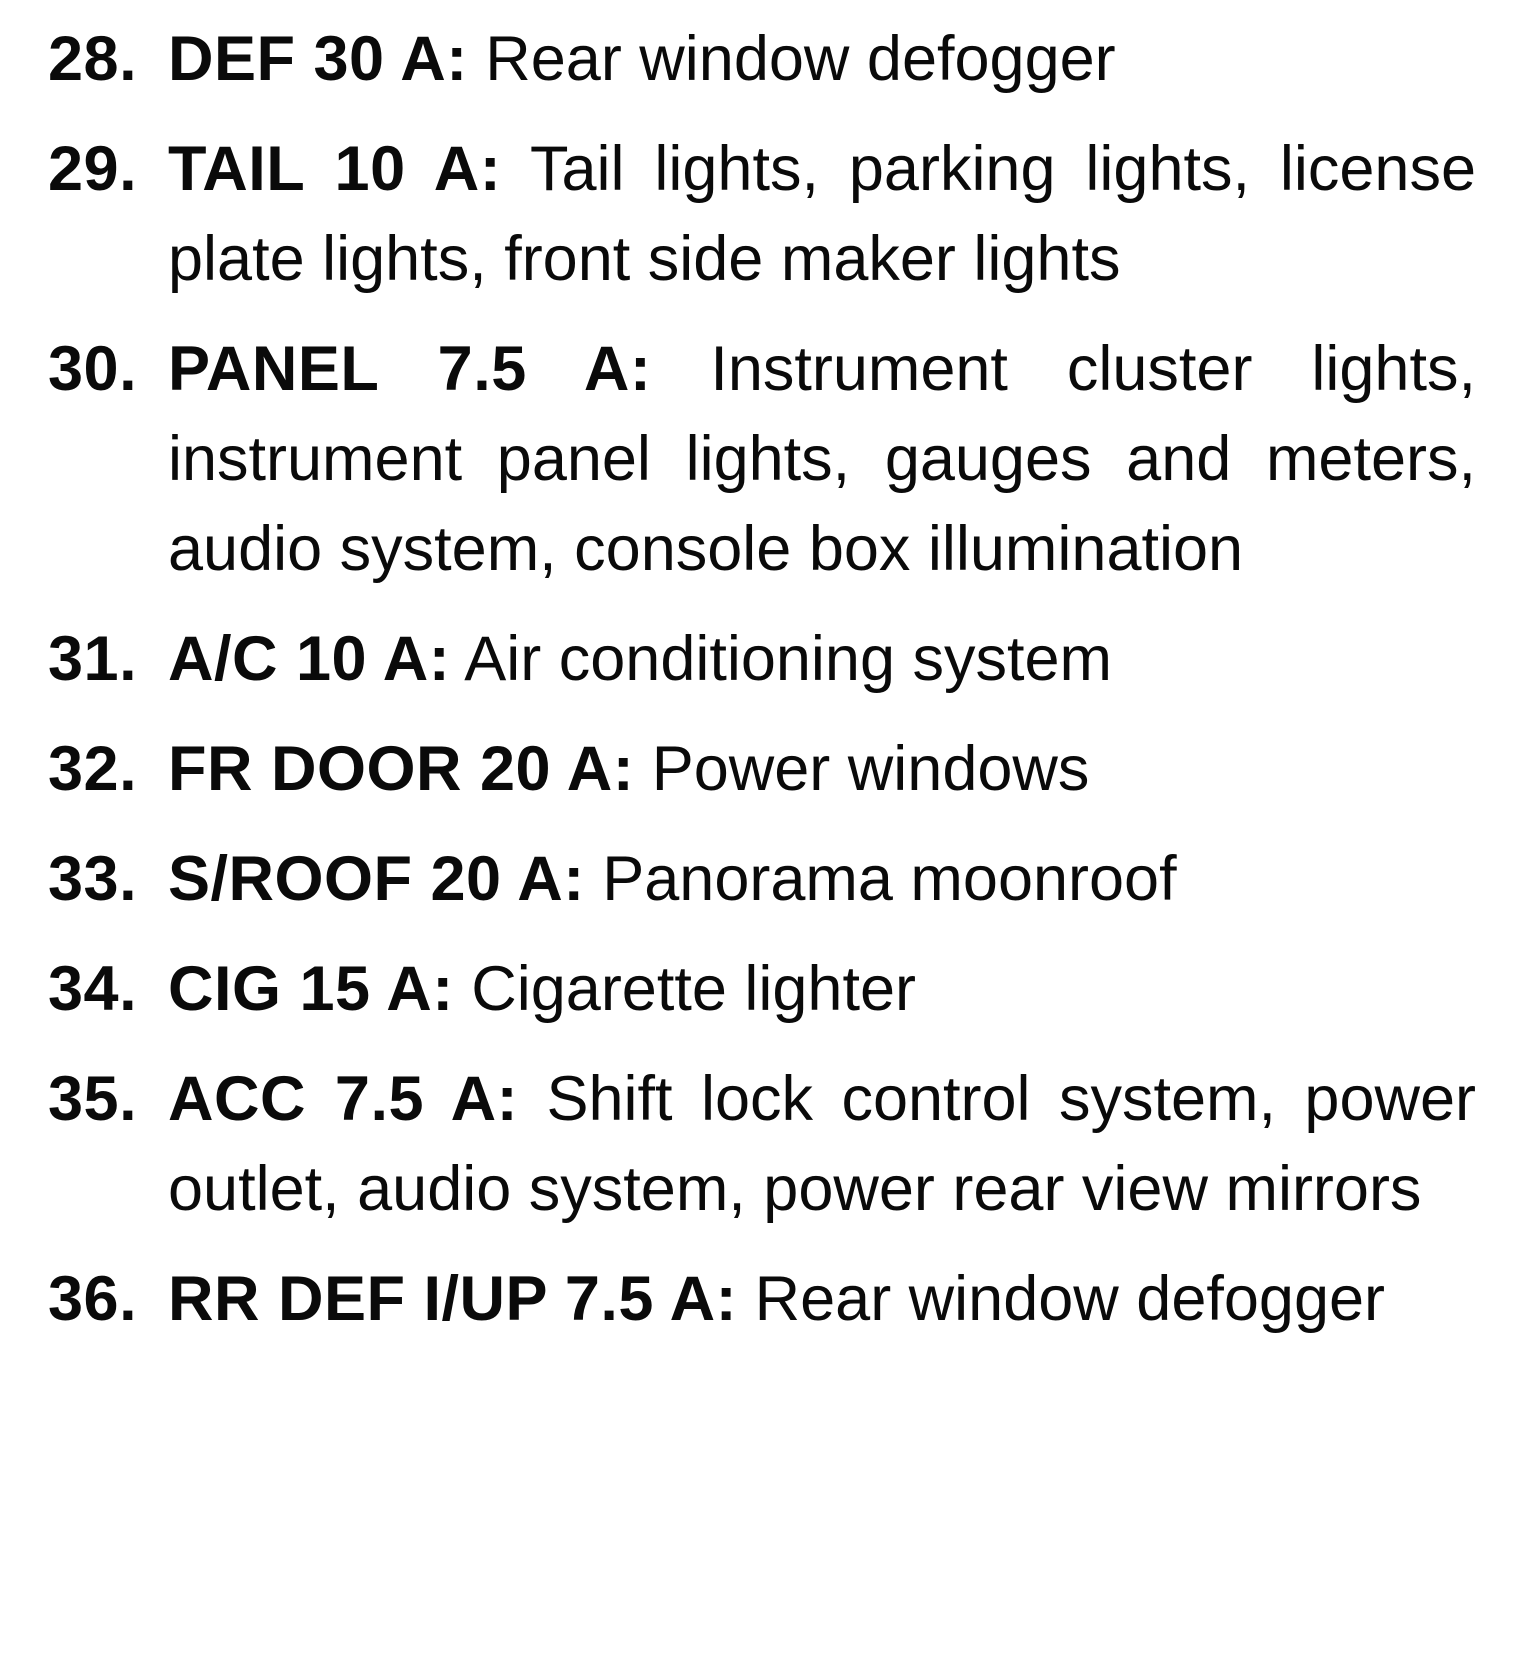 The width and height of the screenshot is (1526, 1653). I want to click on fuse-entry-body: DEF 30 A: Rear window defogger, so click(642, 59).